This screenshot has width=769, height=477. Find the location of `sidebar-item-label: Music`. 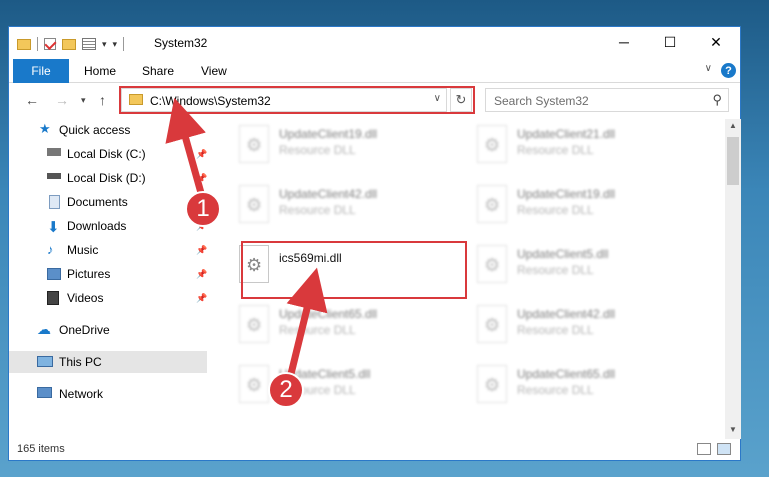

sidebar-item-label: Music is located at coordinates (83, 250).